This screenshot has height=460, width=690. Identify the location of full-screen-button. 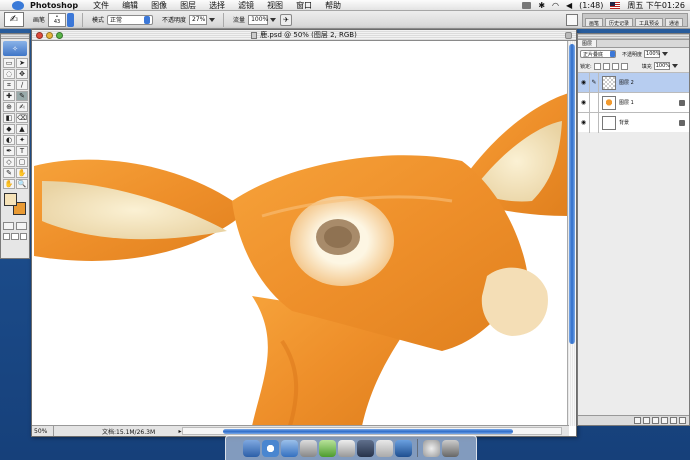
(23, 236).